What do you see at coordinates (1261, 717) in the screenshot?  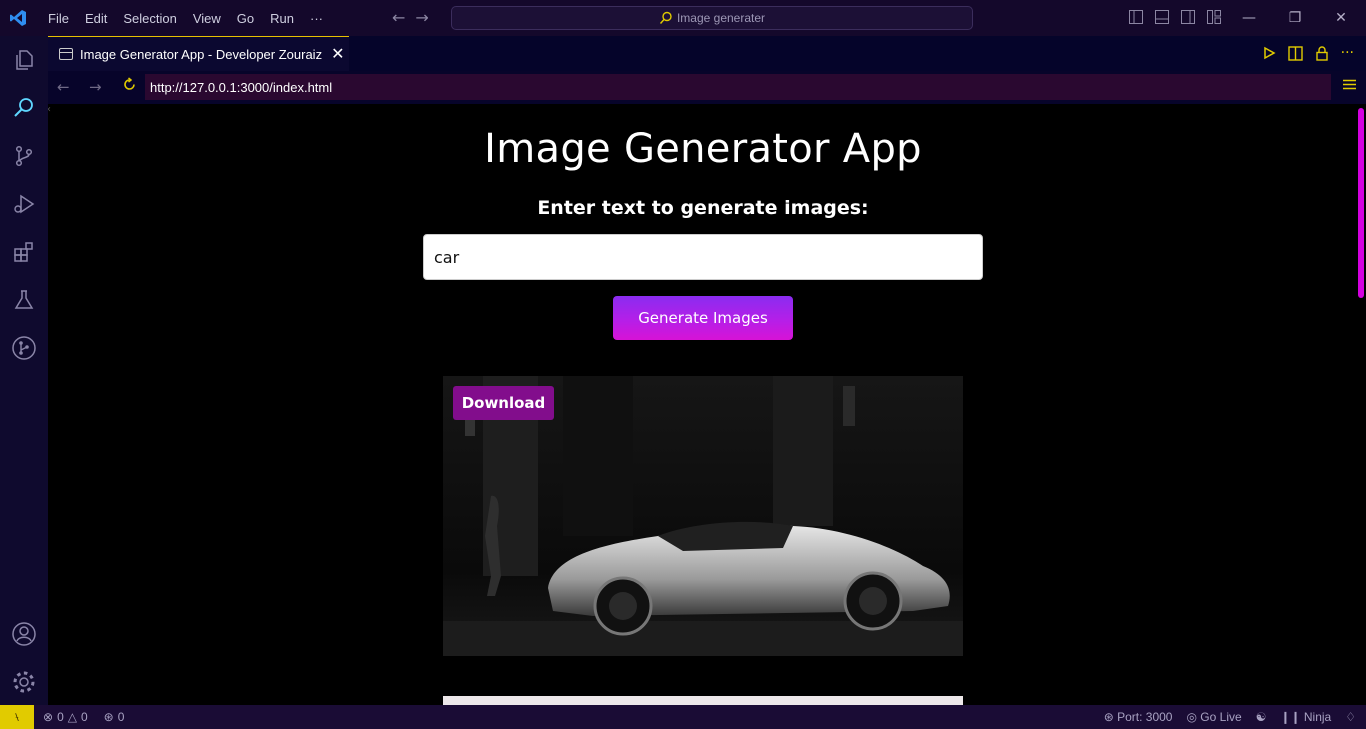 I see `feedback-icon: ☯` at bounding box center [1261, 717].